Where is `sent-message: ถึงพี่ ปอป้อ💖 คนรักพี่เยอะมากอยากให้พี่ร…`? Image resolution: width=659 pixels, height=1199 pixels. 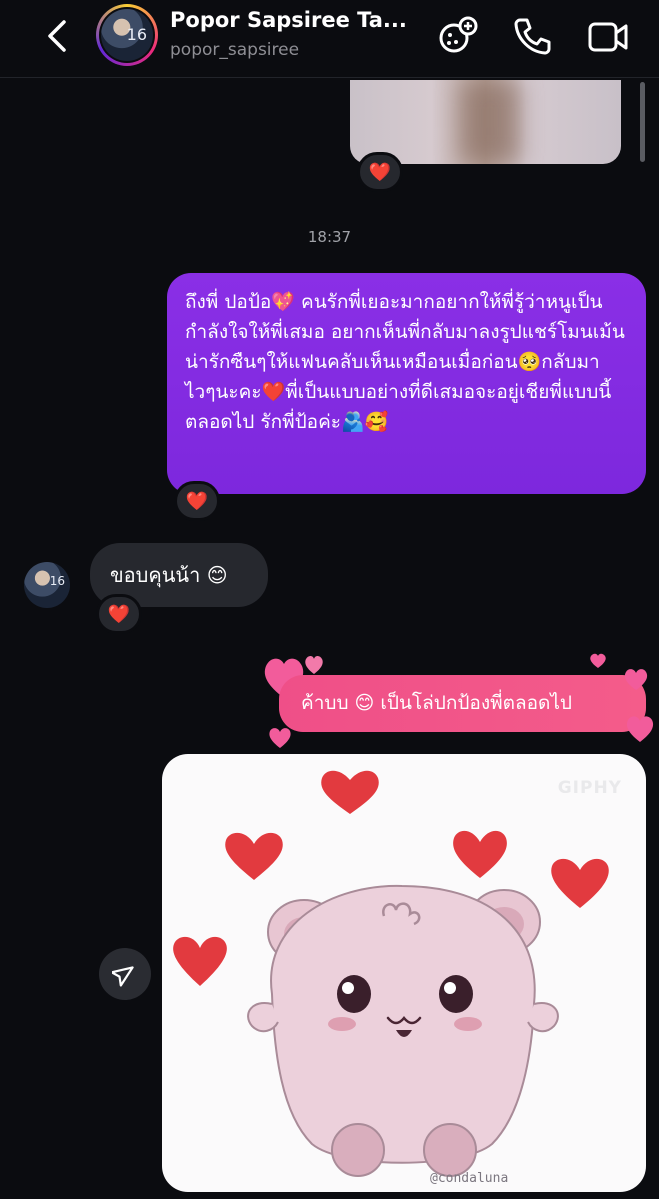
sent-message: ถึงพี่ ปอป้อ💖 คนรักพี่เยอะมากอยากให้พี่ร… is located at coordinates (406, 383).